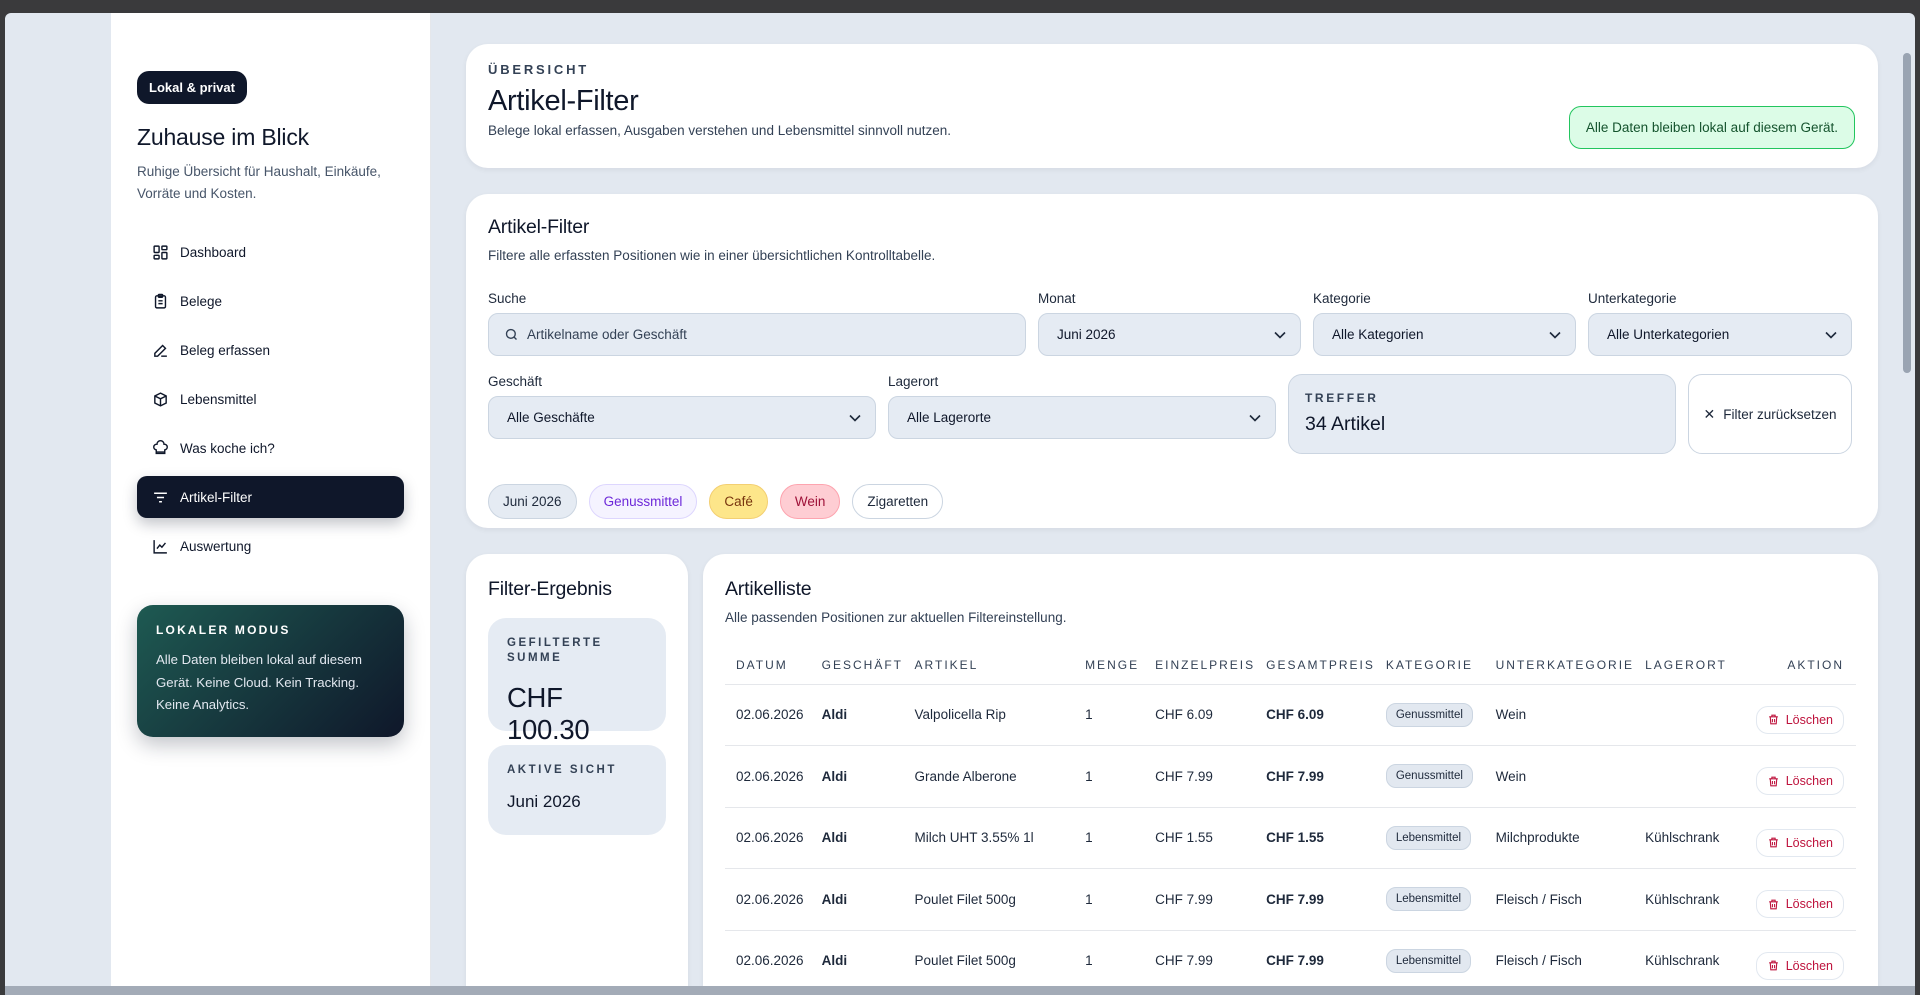 Image resolution: width=1920 pixels, height=995 pixels. I want to click on column-header-total-price: GESAMTPREIS, so click(1315, 666).